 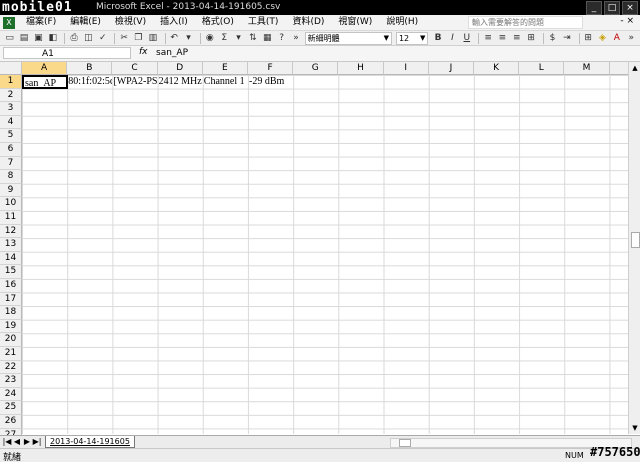 I want to click on row-header-26: 26, so click(x=11, y=422).